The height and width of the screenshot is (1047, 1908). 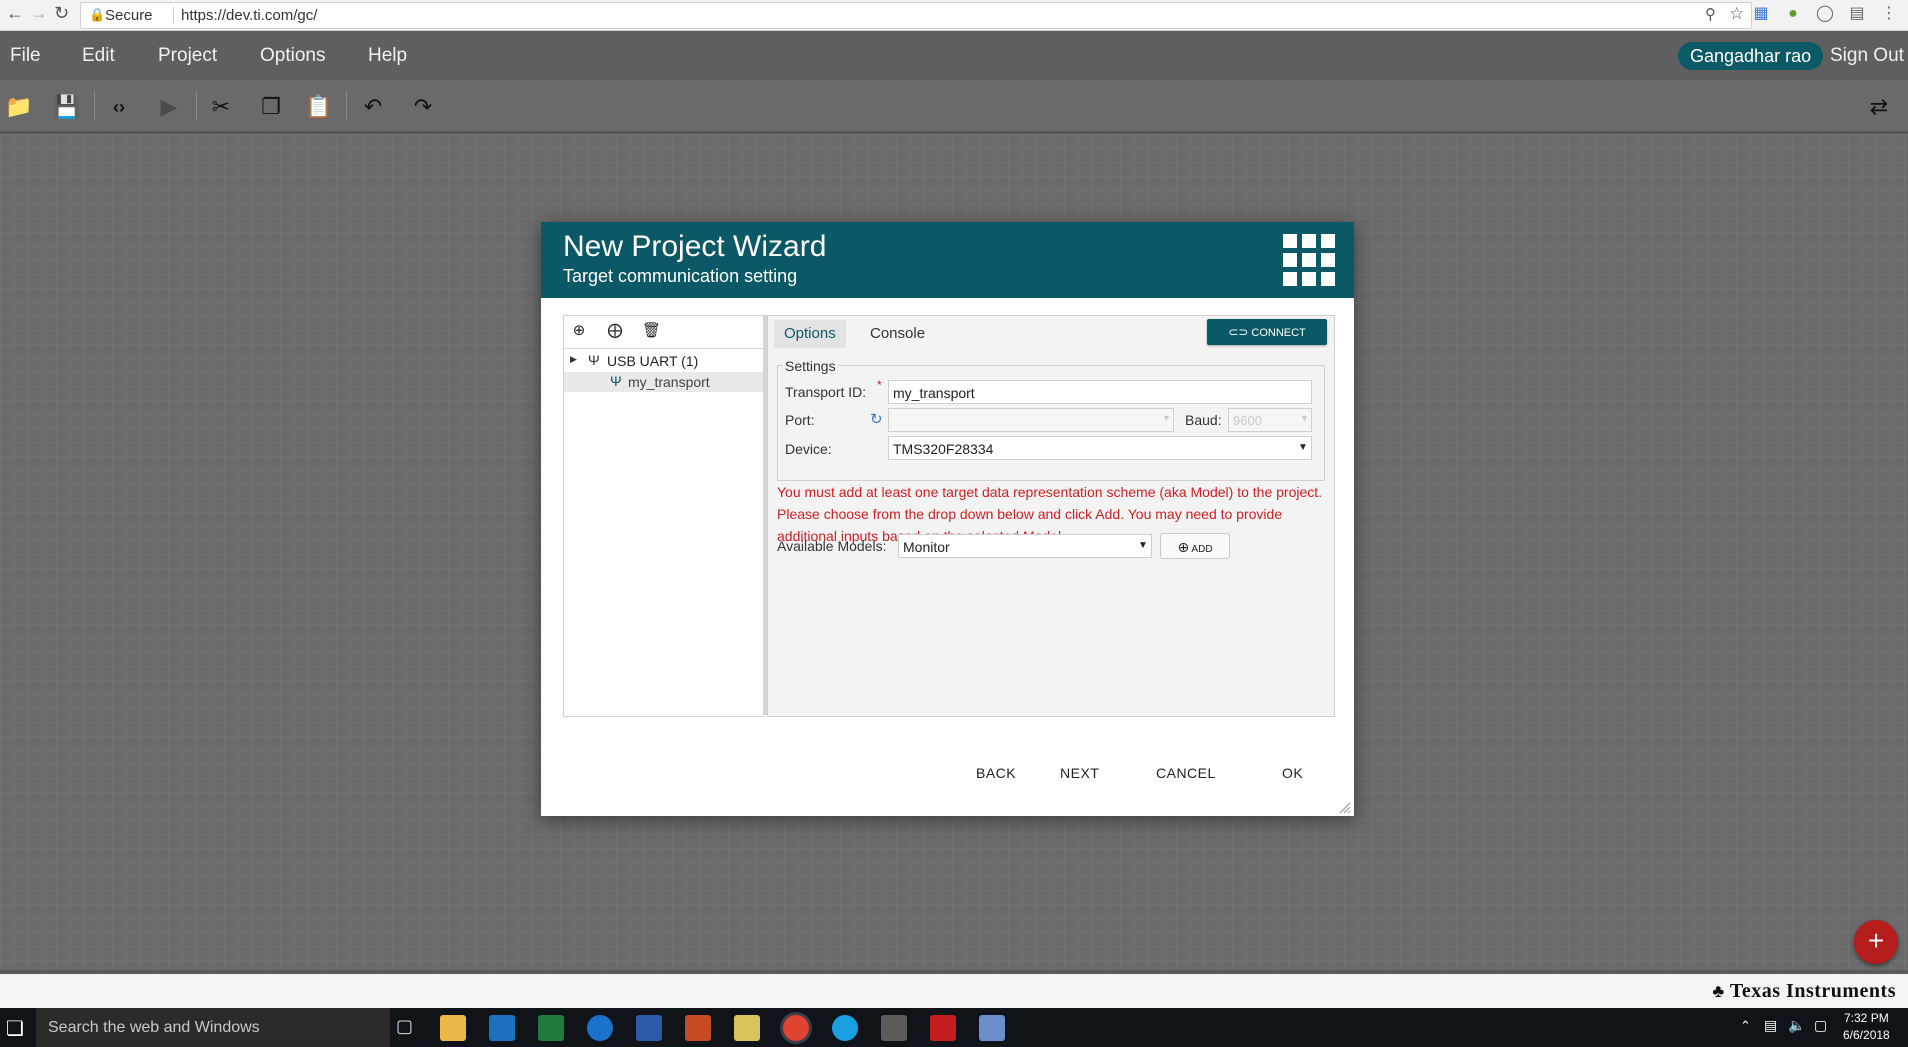 I want to click on link-icon: ⊂⊃, so click(x=1238, y=332).